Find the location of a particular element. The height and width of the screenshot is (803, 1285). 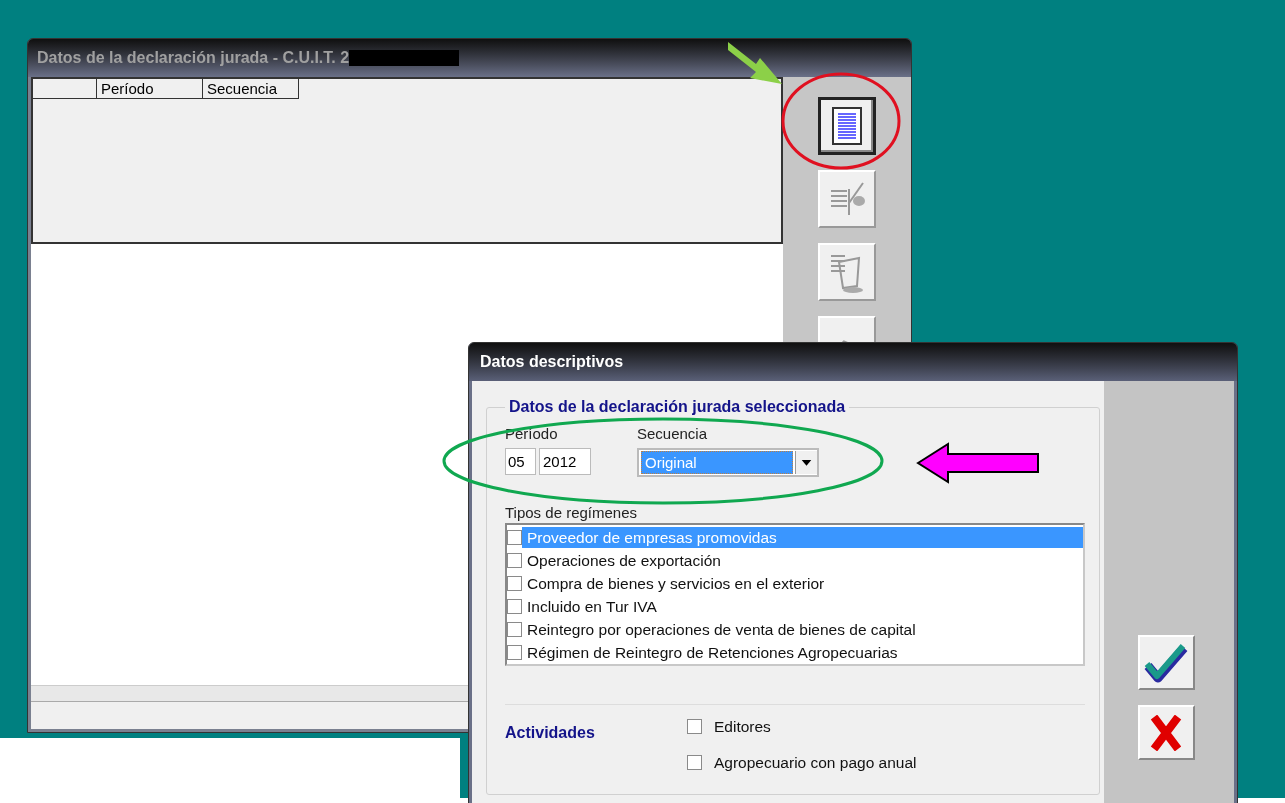

checkbox-label: Agropecuario con pago anual is located at coordinates (815, 762).